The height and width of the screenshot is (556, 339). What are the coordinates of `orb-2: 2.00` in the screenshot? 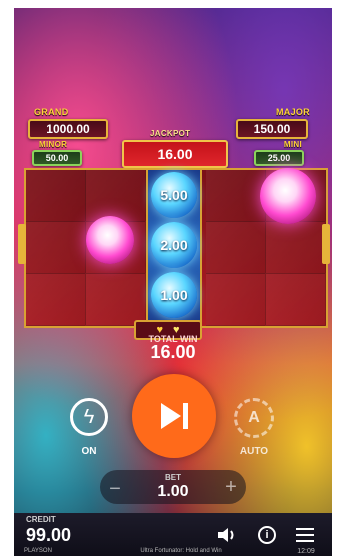 It's located at (174, 245).